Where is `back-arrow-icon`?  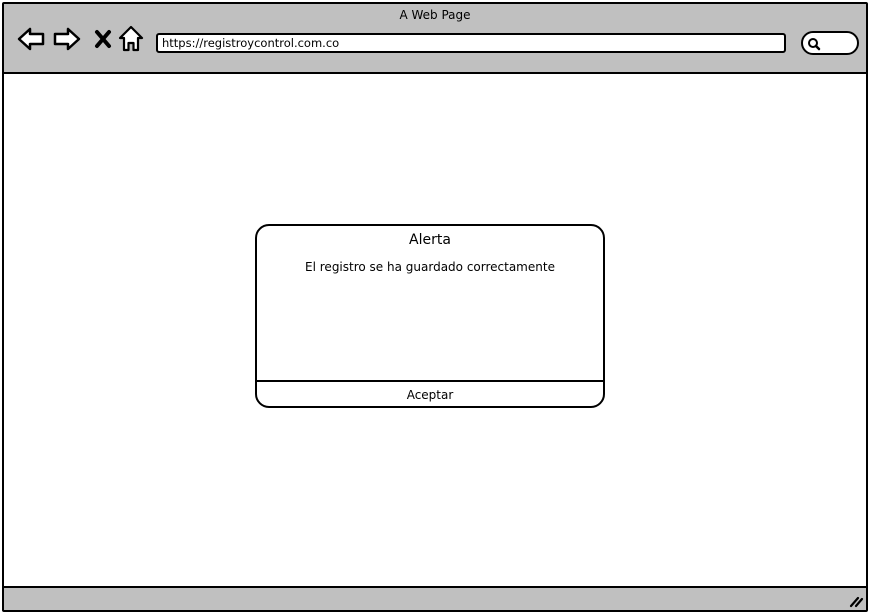 back-arrow-icon is located at coordinates (31, 39).